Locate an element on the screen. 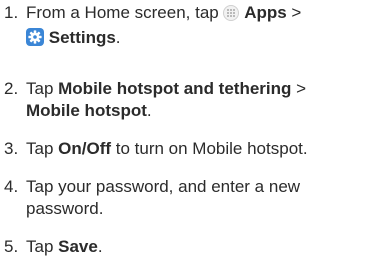  step-number: 3. is located at coordinates (11, 148).